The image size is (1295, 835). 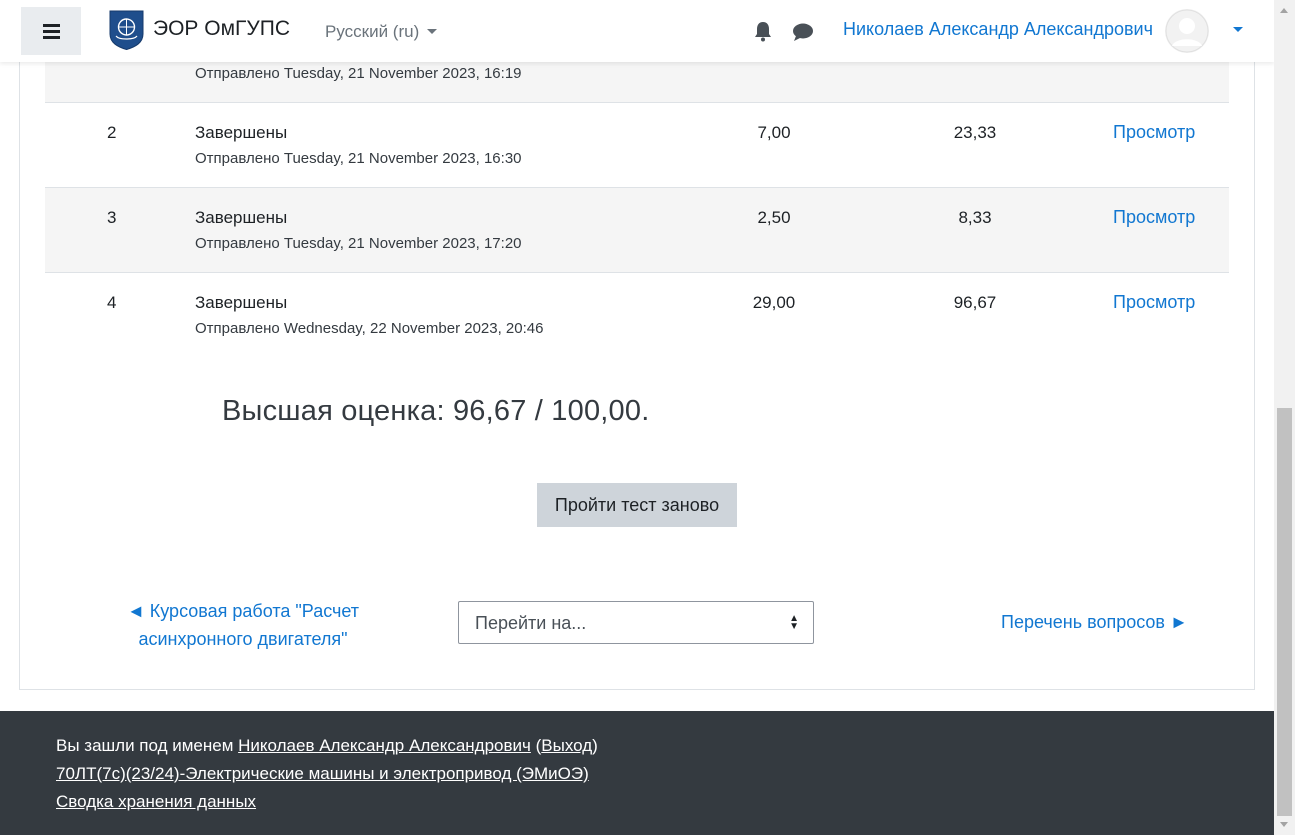 What do you see at coordinates (774, 132) in the screenshot?
I see `attempt-marks: 7,00` at bounding box center [774, 132].